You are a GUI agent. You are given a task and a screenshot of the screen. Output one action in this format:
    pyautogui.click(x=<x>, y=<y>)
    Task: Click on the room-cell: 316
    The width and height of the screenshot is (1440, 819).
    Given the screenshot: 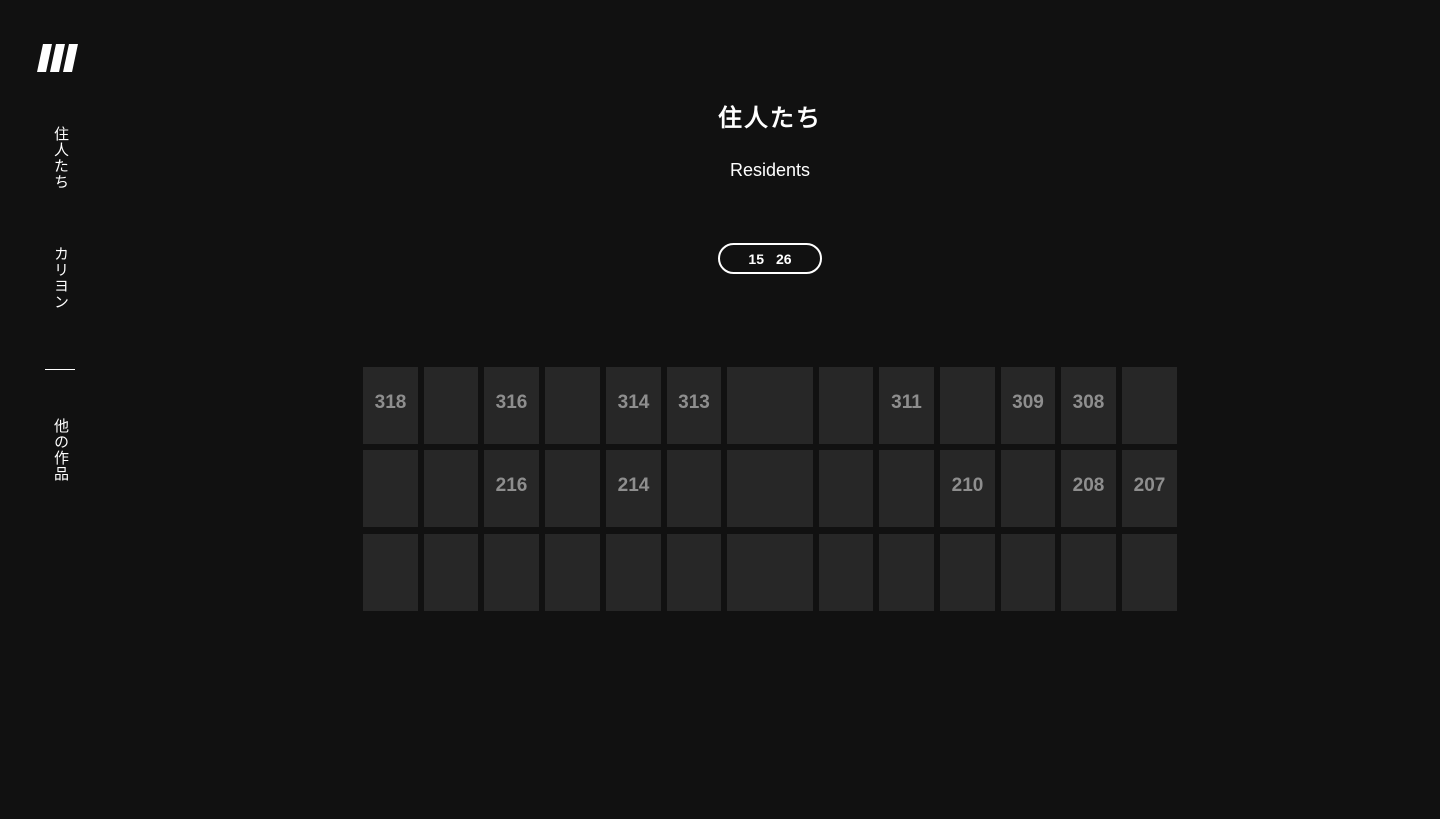 What is the action you would take?
    pyautogui.click(x=511, y=405)
    